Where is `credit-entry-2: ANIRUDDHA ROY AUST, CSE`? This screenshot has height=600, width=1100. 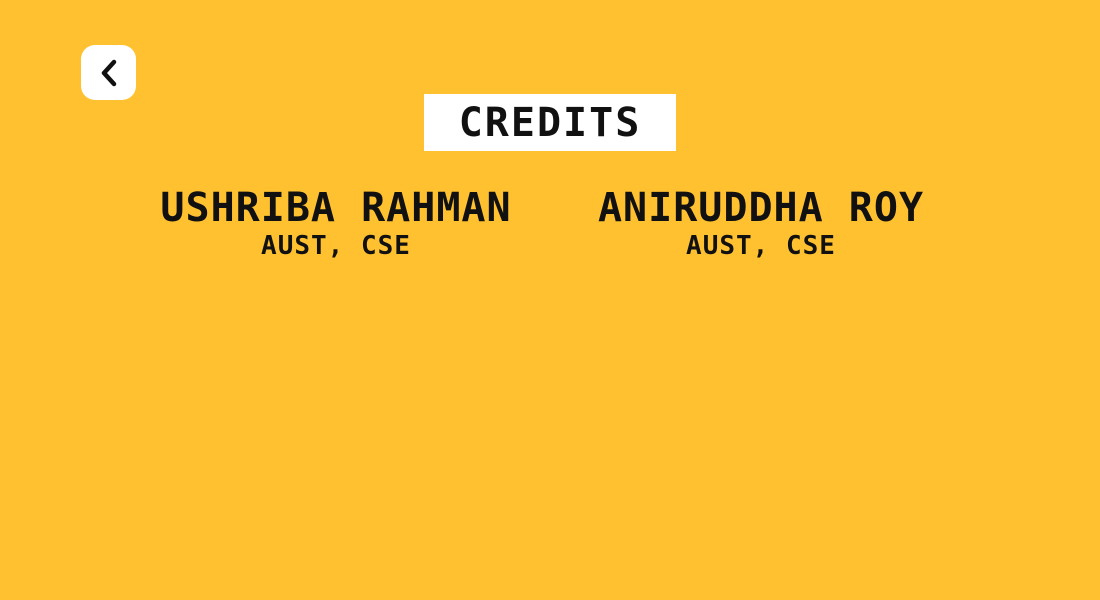
credit-entry-2: ANIRUDDHA ROY AUST, CSE is located at coordinates (761, 224).